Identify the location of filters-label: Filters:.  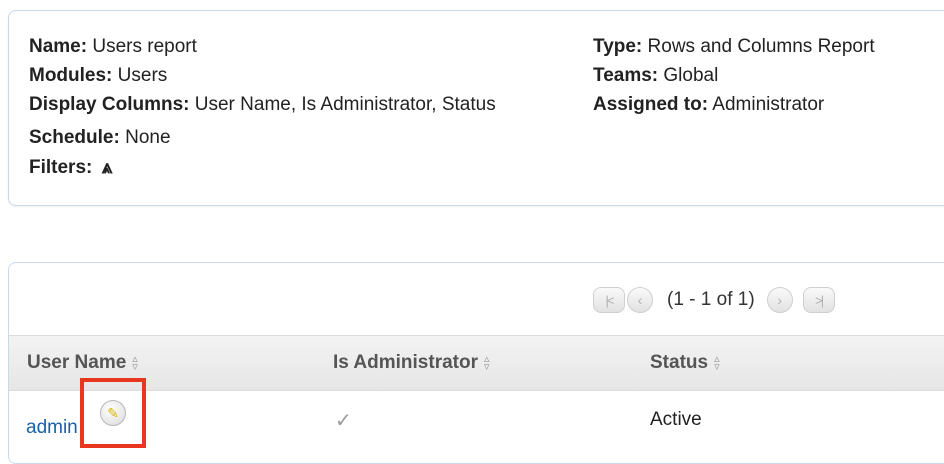
(61, 167).